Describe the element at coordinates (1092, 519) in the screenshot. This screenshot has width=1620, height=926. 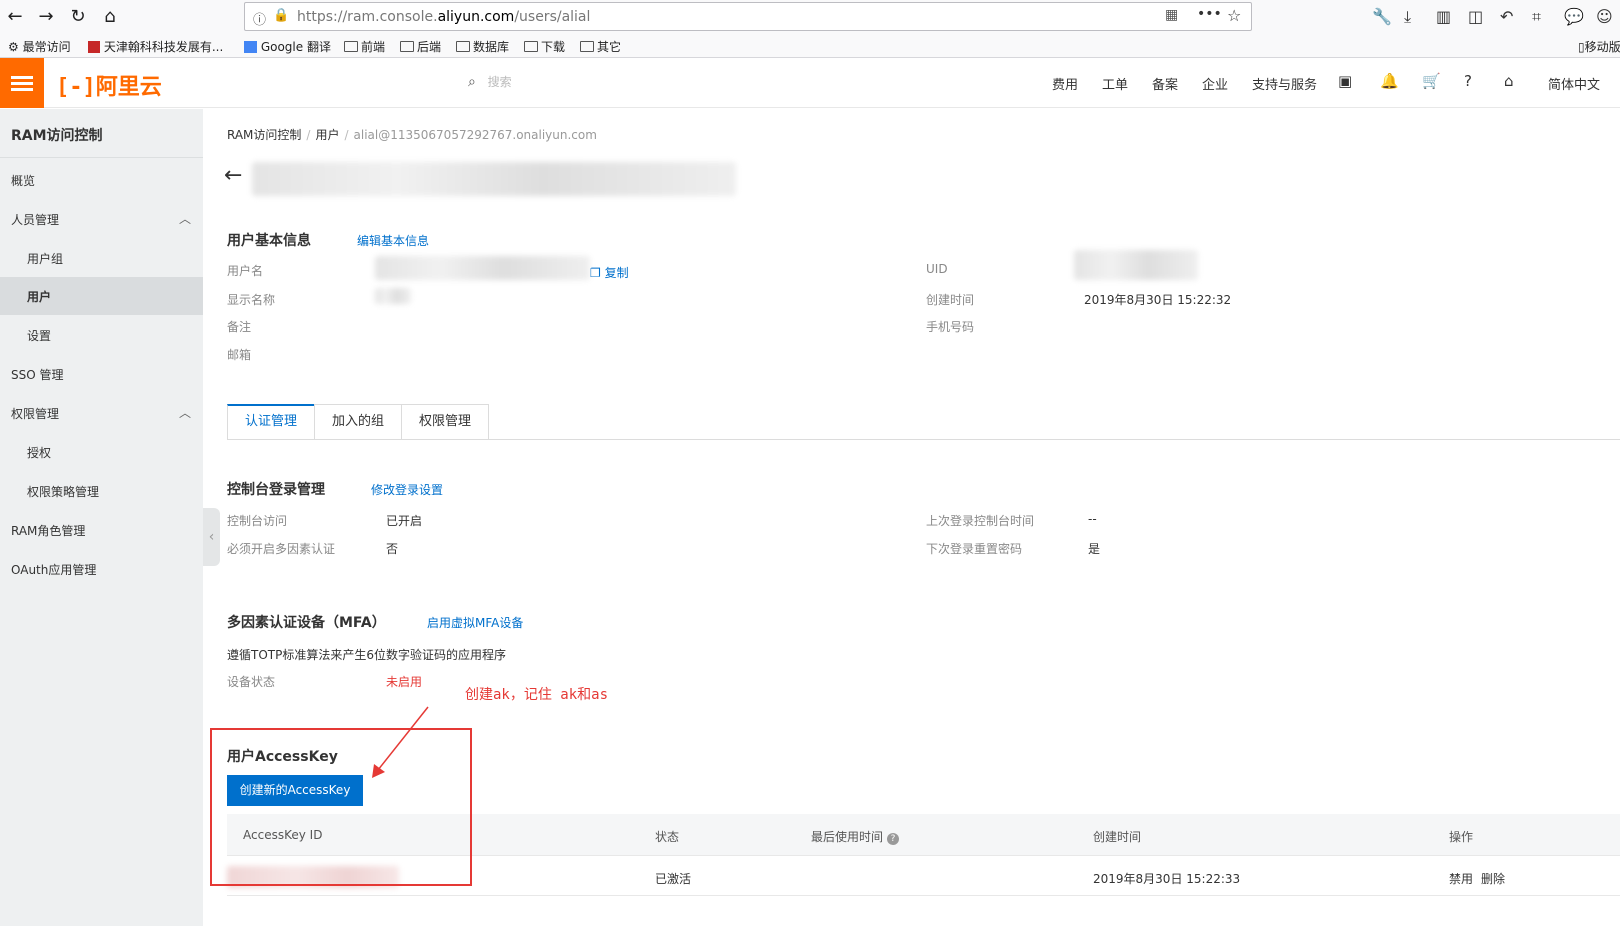
I see `last-login-value: --` at that location.